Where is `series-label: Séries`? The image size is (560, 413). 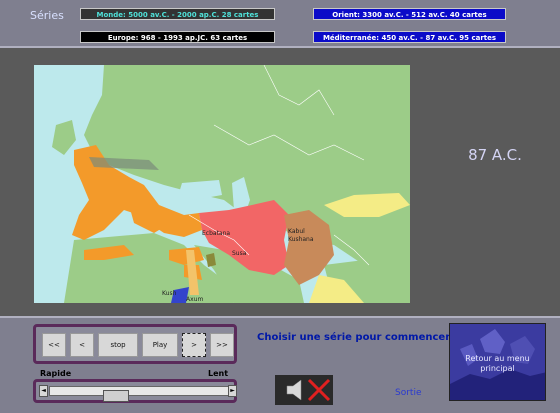
series-label: Séries is located at coordinates (47, 15).